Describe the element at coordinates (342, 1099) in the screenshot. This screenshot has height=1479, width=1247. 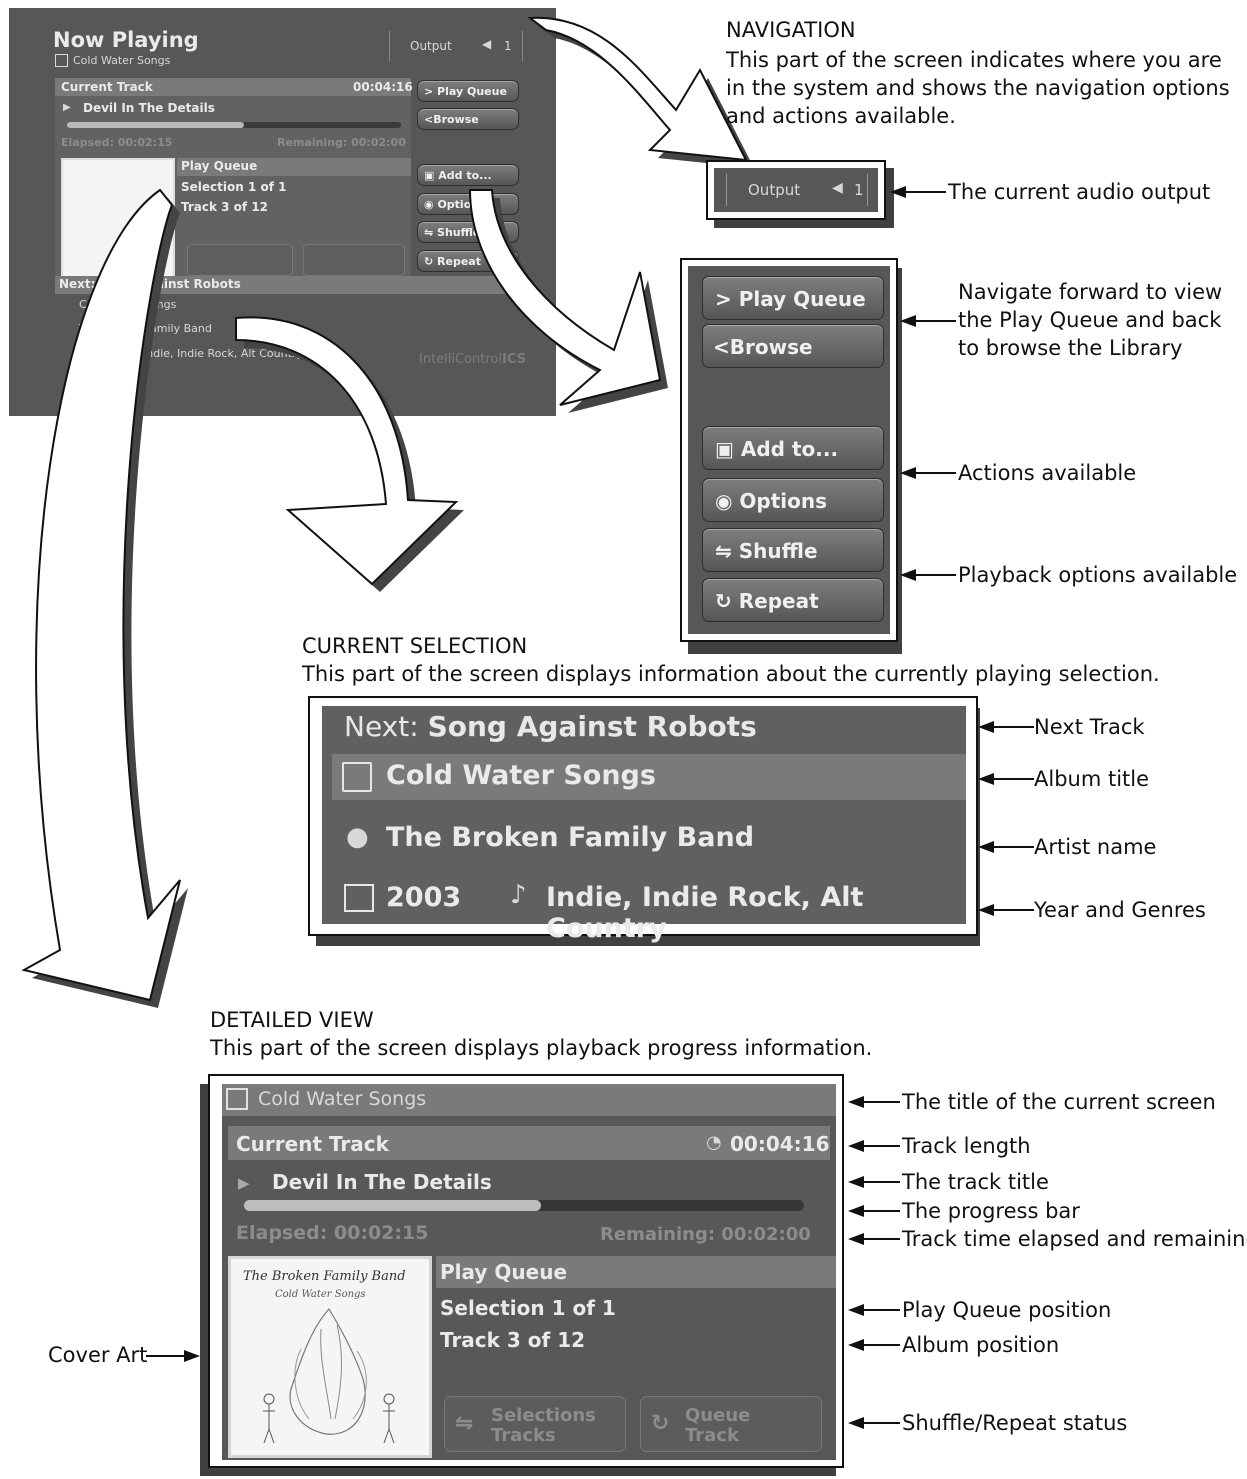
I see `screen-title-detail: Cold Water Songs` at that location.